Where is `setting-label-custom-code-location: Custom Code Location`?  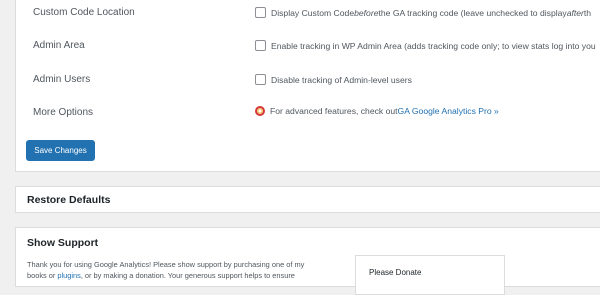 setting-label-custom-code-location: Custom Code Location is located at coordinates (84, 12).